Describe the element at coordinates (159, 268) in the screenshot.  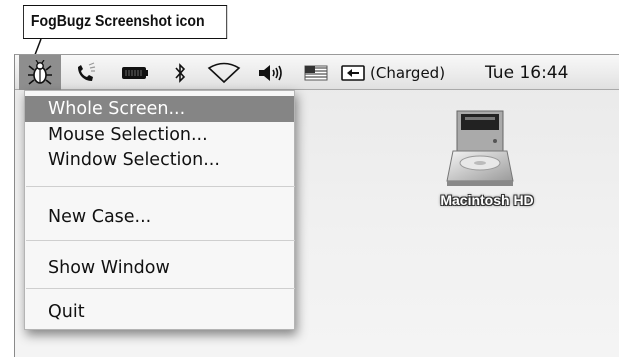
I see `menu-item-show-window: Show Window` at that location.